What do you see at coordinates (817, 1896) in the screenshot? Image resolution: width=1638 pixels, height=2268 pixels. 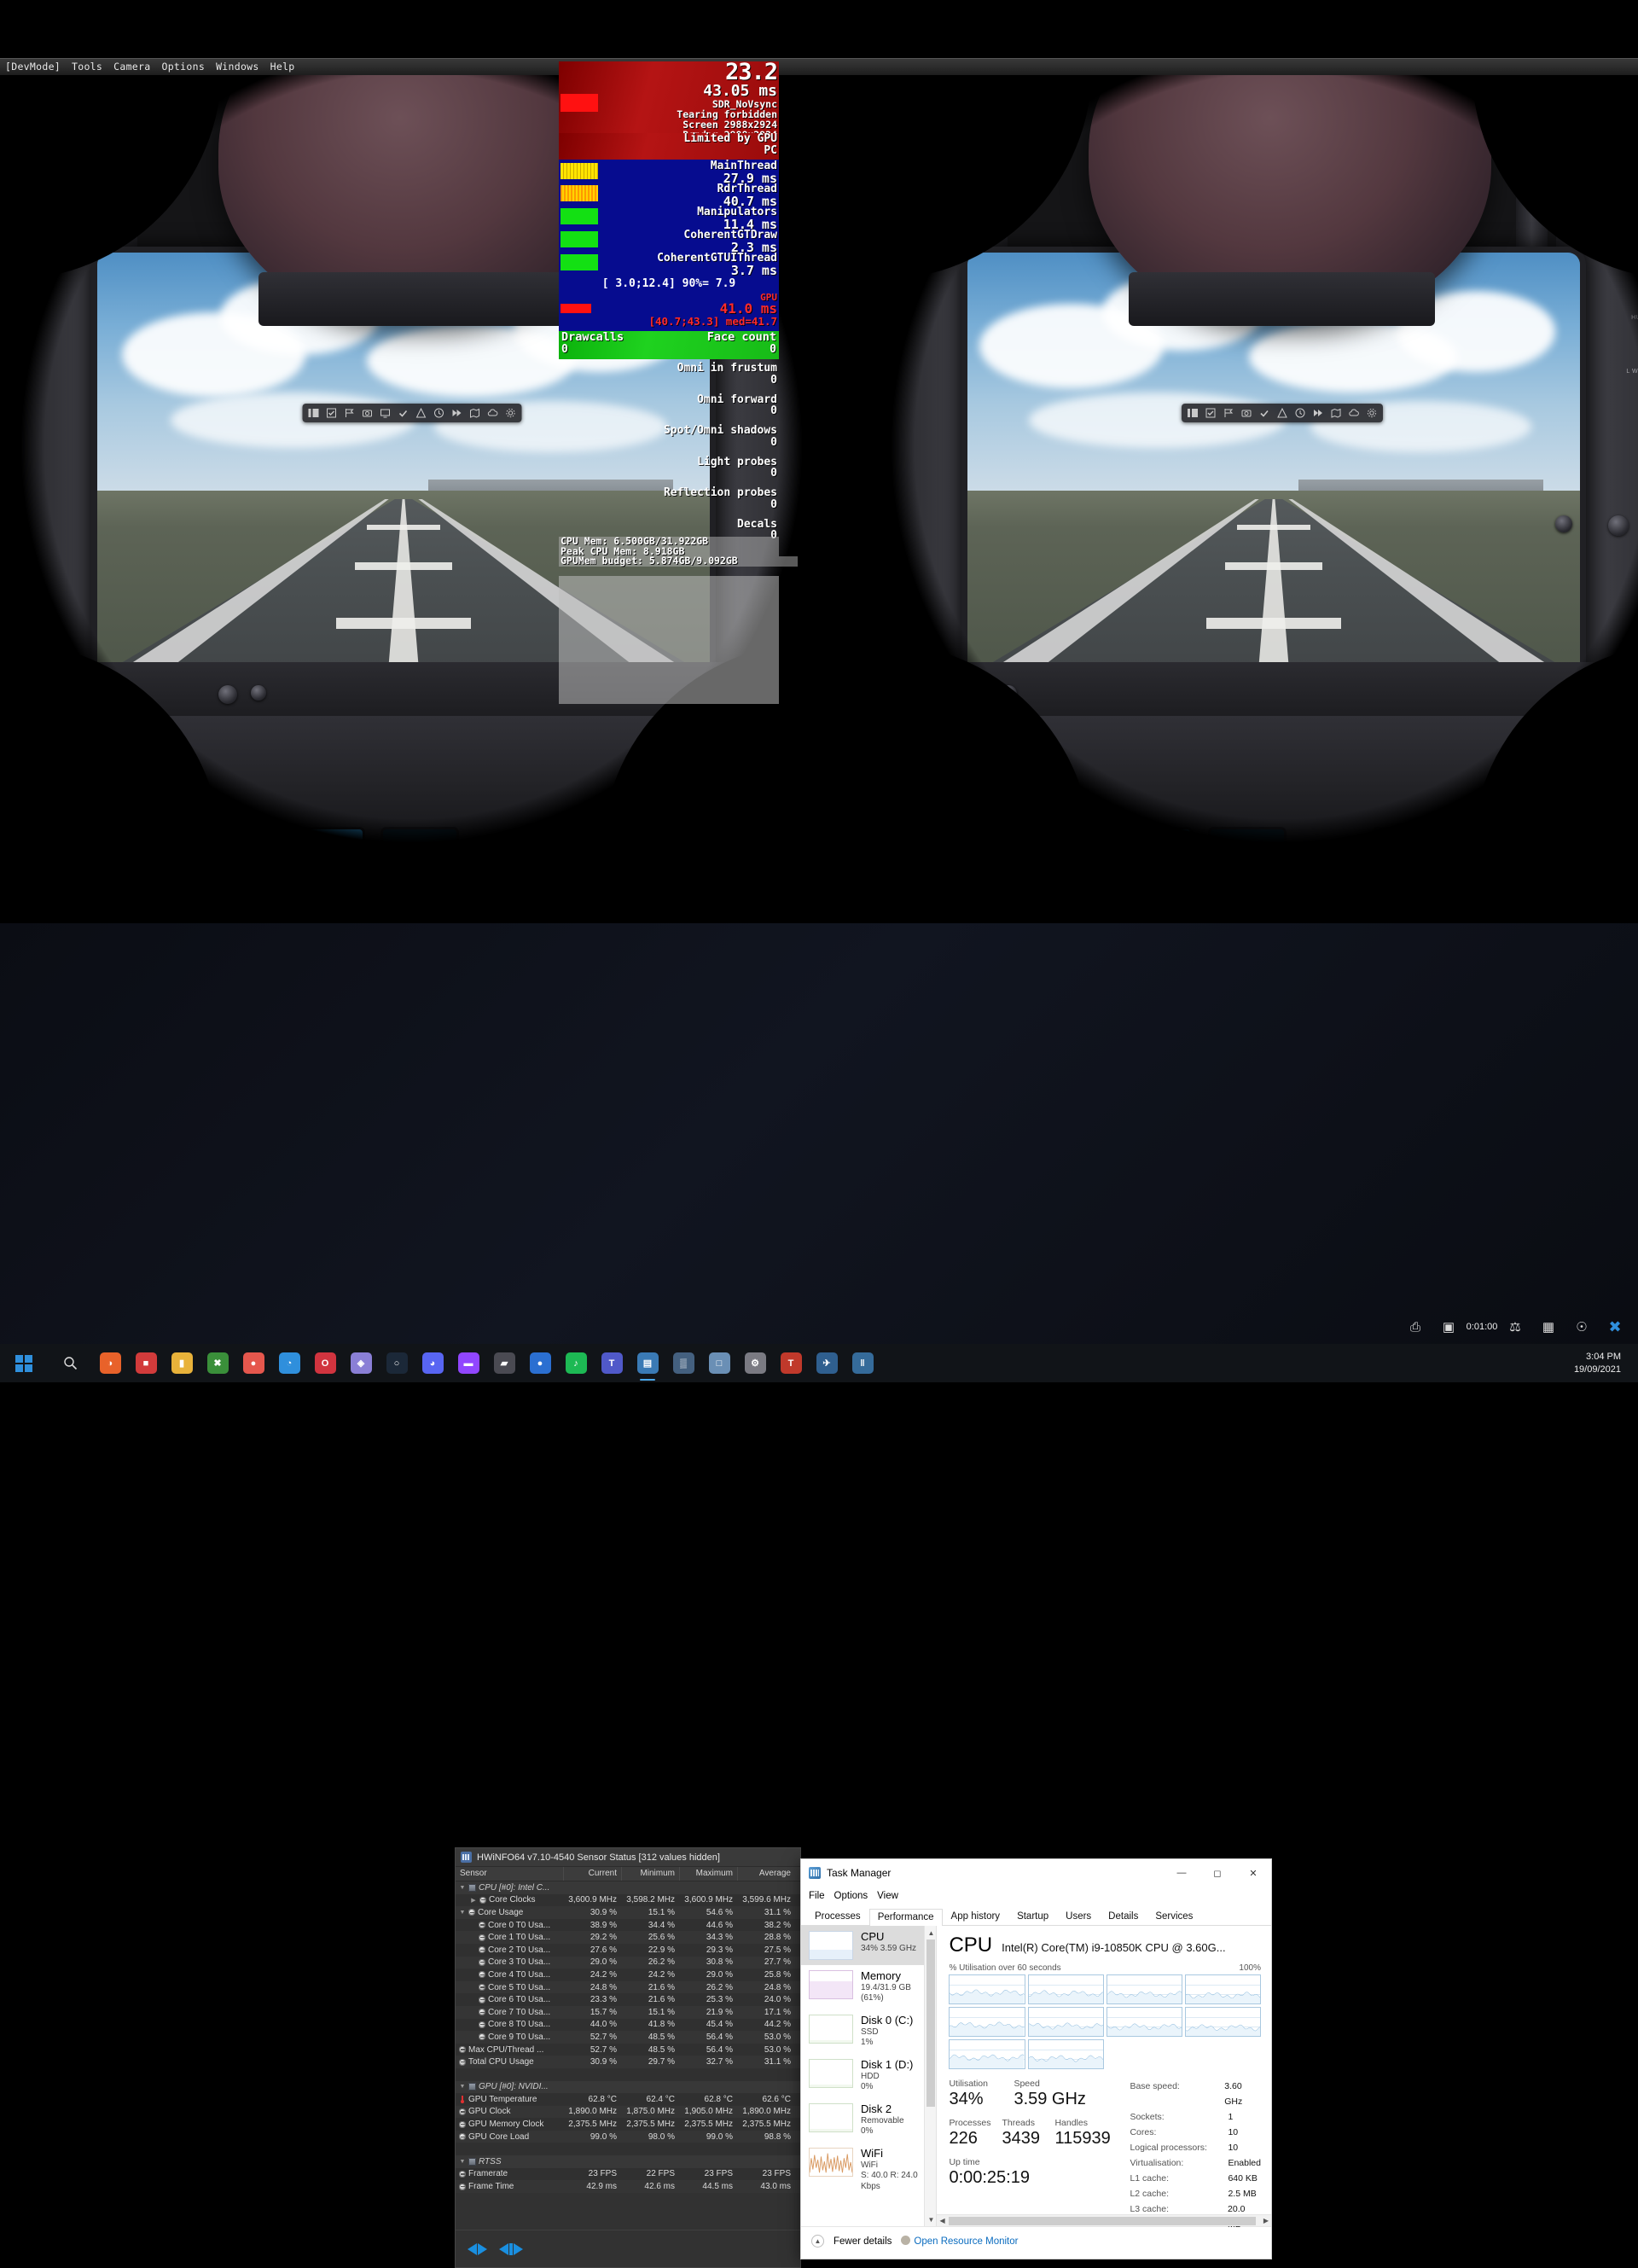 I see `menu-file: File` at bounding box center [817, 1896].